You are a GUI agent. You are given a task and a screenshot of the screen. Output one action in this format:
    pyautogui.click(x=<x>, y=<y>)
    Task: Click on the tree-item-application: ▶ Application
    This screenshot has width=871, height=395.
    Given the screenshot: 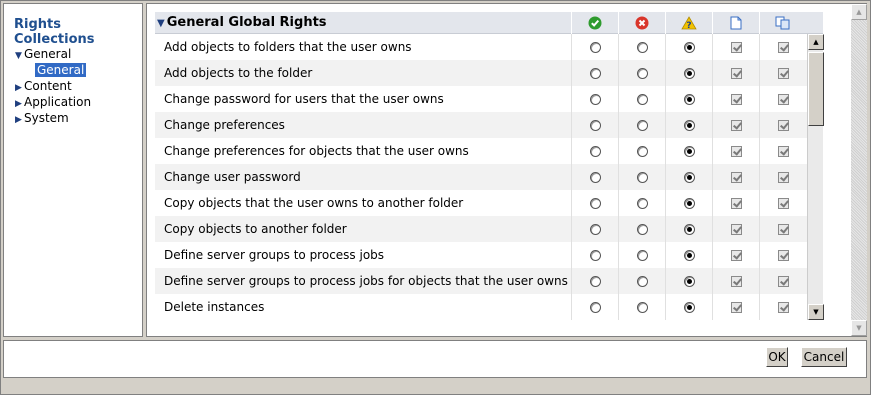 What is the action you would take?
    pyautogui.click(x=53, y=102)
    